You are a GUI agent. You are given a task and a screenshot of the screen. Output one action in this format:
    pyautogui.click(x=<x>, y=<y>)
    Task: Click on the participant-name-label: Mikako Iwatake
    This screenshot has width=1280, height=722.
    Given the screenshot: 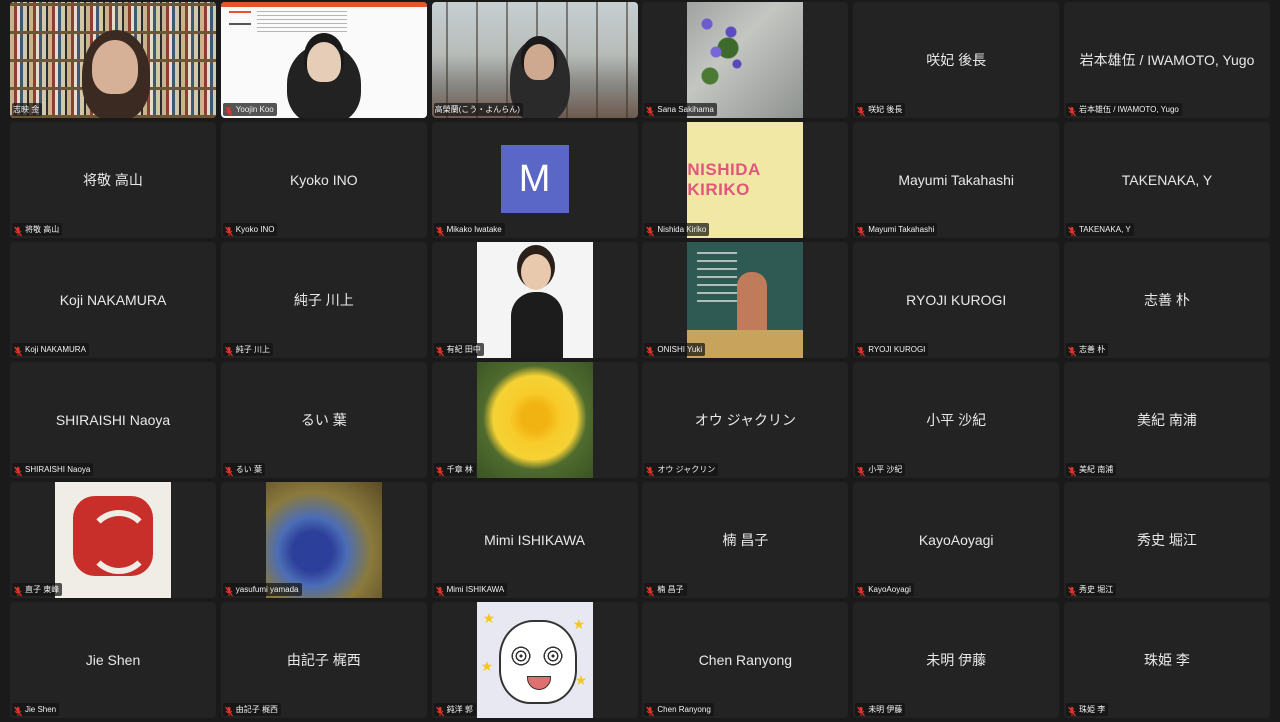 What is the action you would take?
    pyautogui.click(x=469, y=230)
    